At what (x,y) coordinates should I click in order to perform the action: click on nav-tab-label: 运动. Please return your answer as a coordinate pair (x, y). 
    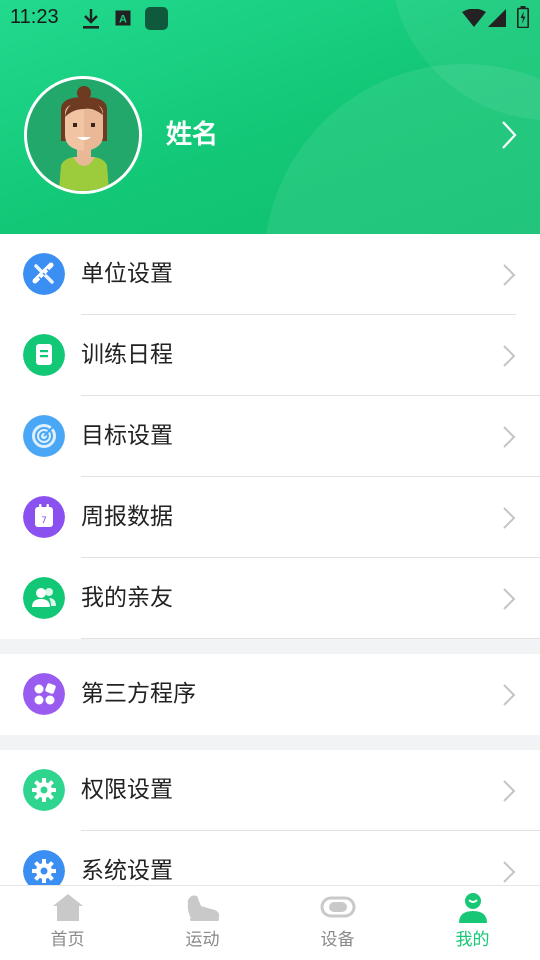
    Looking at the image, I should click on (202, 940).